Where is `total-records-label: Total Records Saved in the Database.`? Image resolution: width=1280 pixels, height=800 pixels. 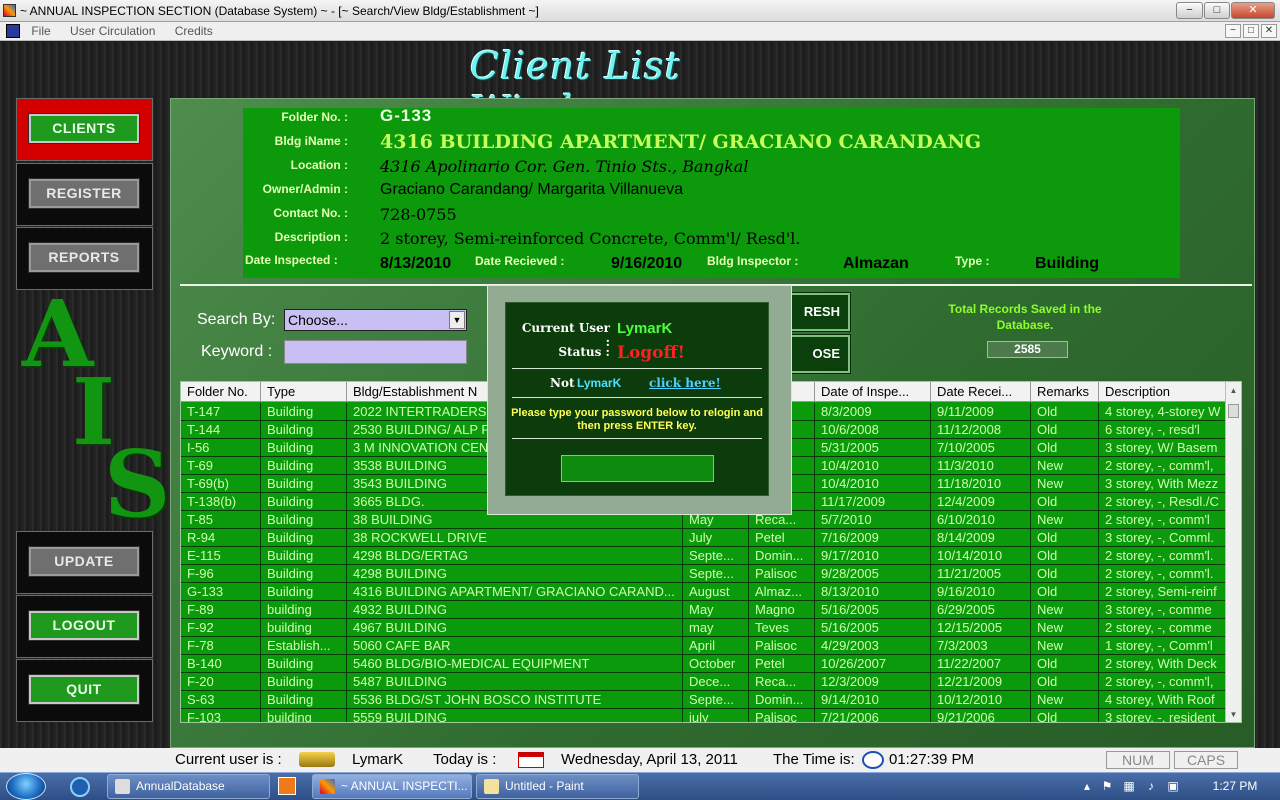 total-records-label: Total Records Saved in the Database. is located at coordinates (1025, 317).